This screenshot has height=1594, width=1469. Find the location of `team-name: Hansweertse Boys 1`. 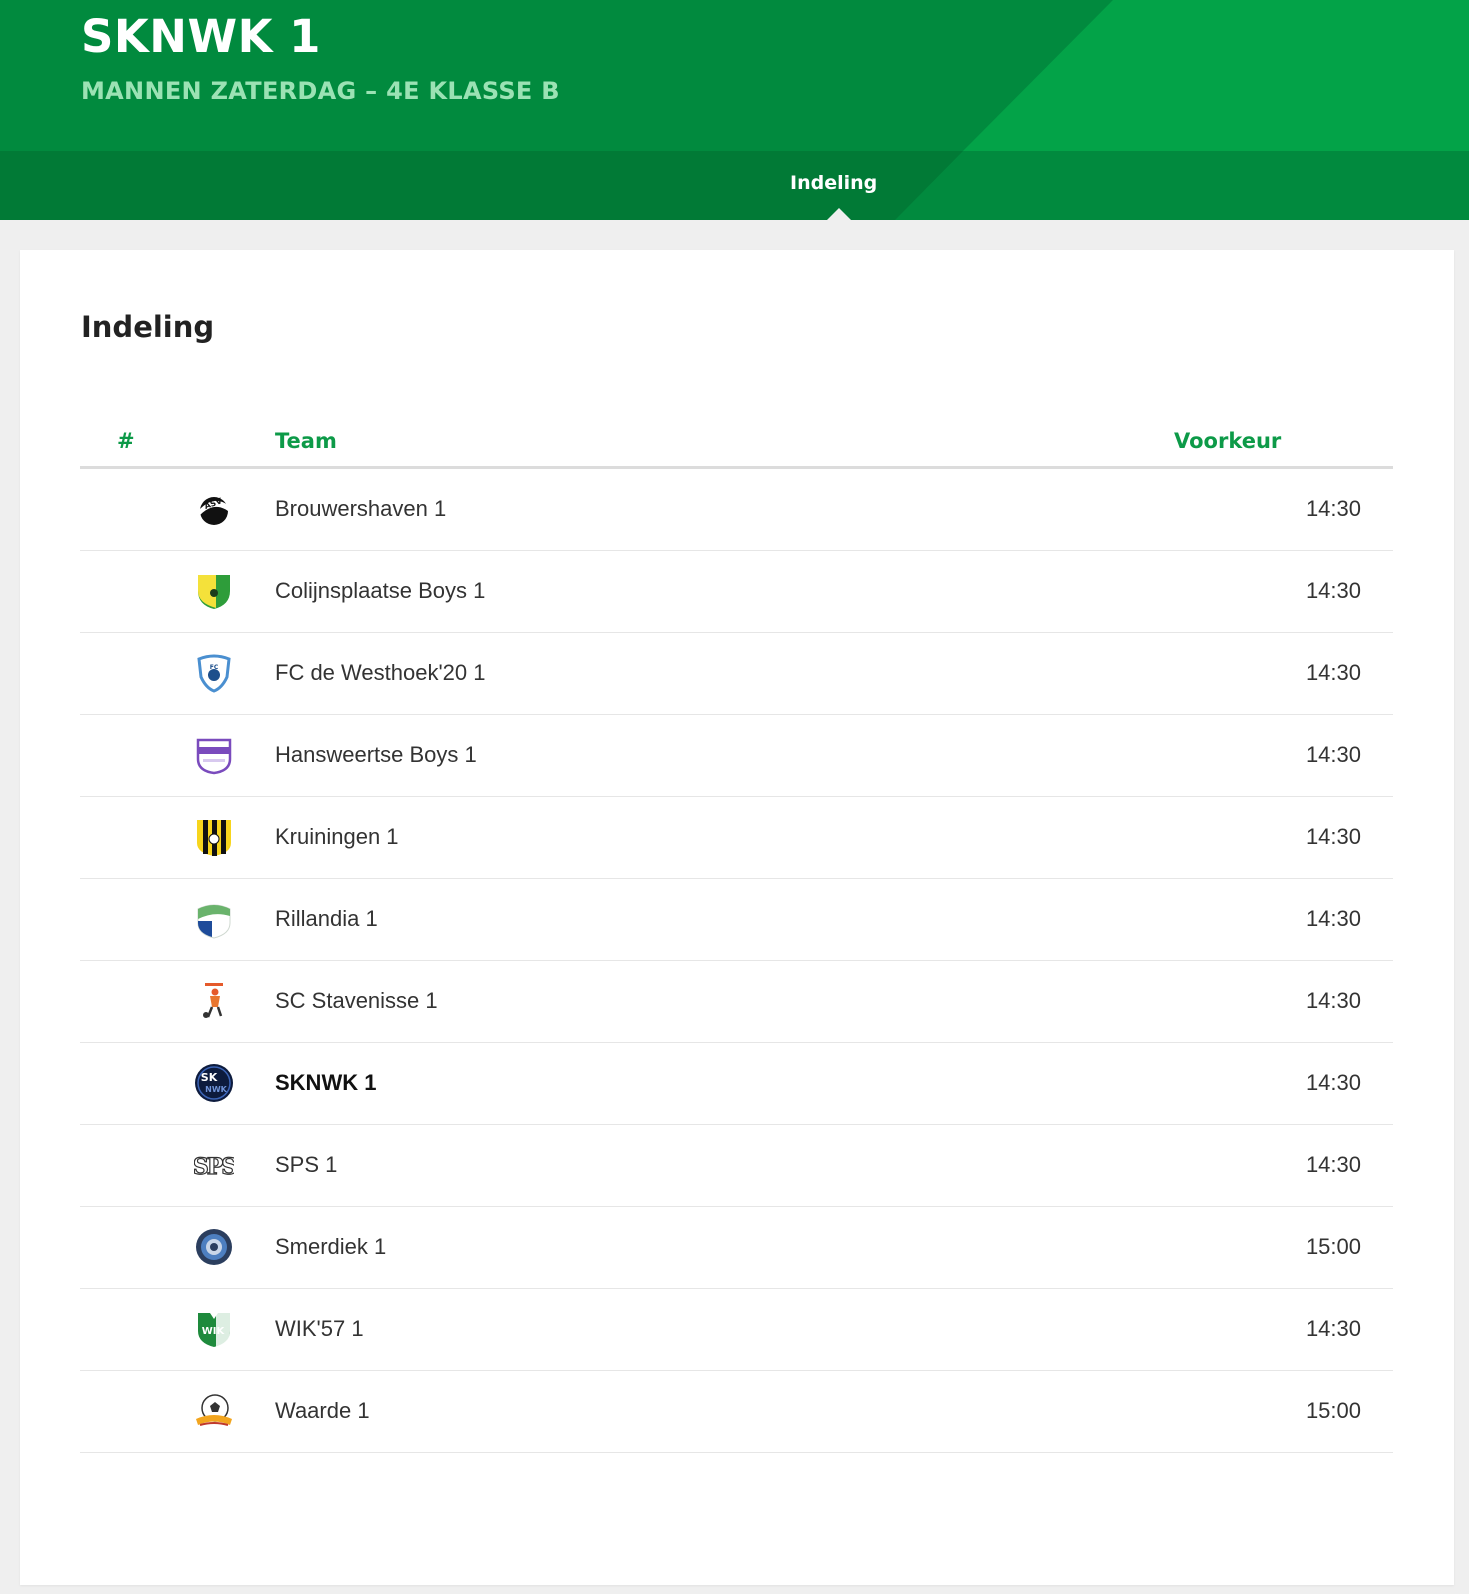

team-name: Hansweertse Boys 1 is located at coordinates (376, 754).